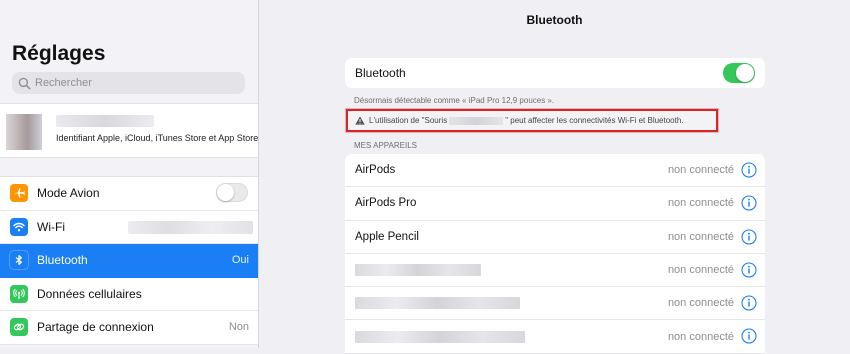  Describe the element at coordinates (555, 171) in the screenshot. I see `device-row: AirPods non connecté` at that location.